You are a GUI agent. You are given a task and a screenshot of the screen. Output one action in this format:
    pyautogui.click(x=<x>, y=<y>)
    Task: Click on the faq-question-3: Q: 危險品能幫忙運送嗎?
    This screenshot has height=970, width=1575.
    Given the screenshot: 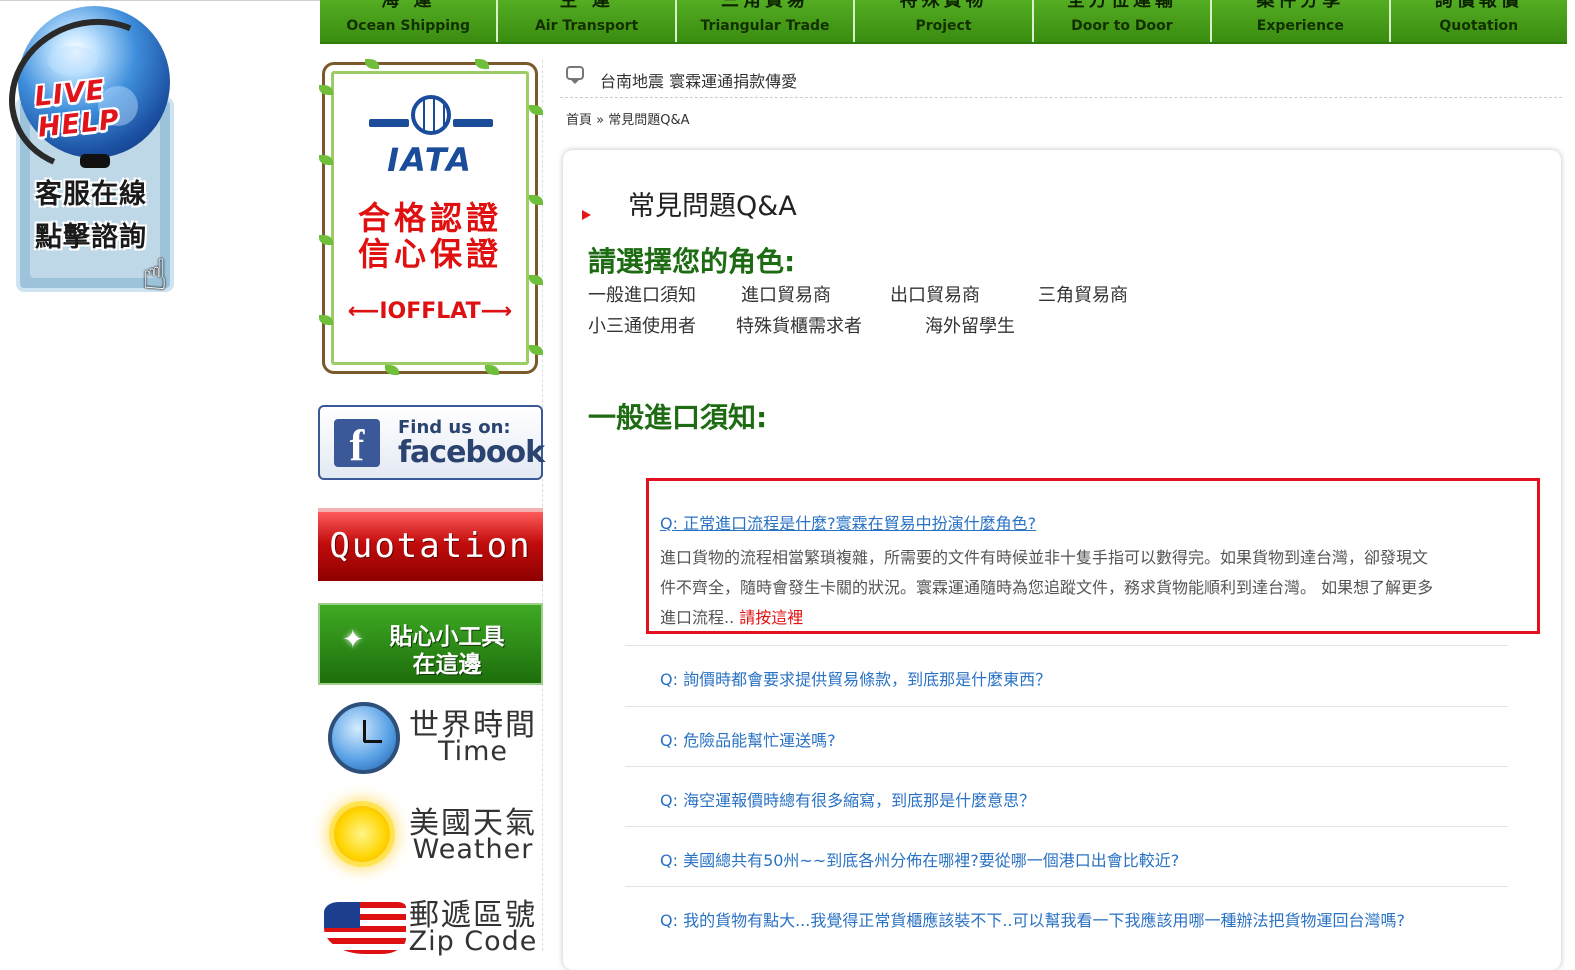 What is the action you would take?
    pyautogui.click(x=748, y=739)
    